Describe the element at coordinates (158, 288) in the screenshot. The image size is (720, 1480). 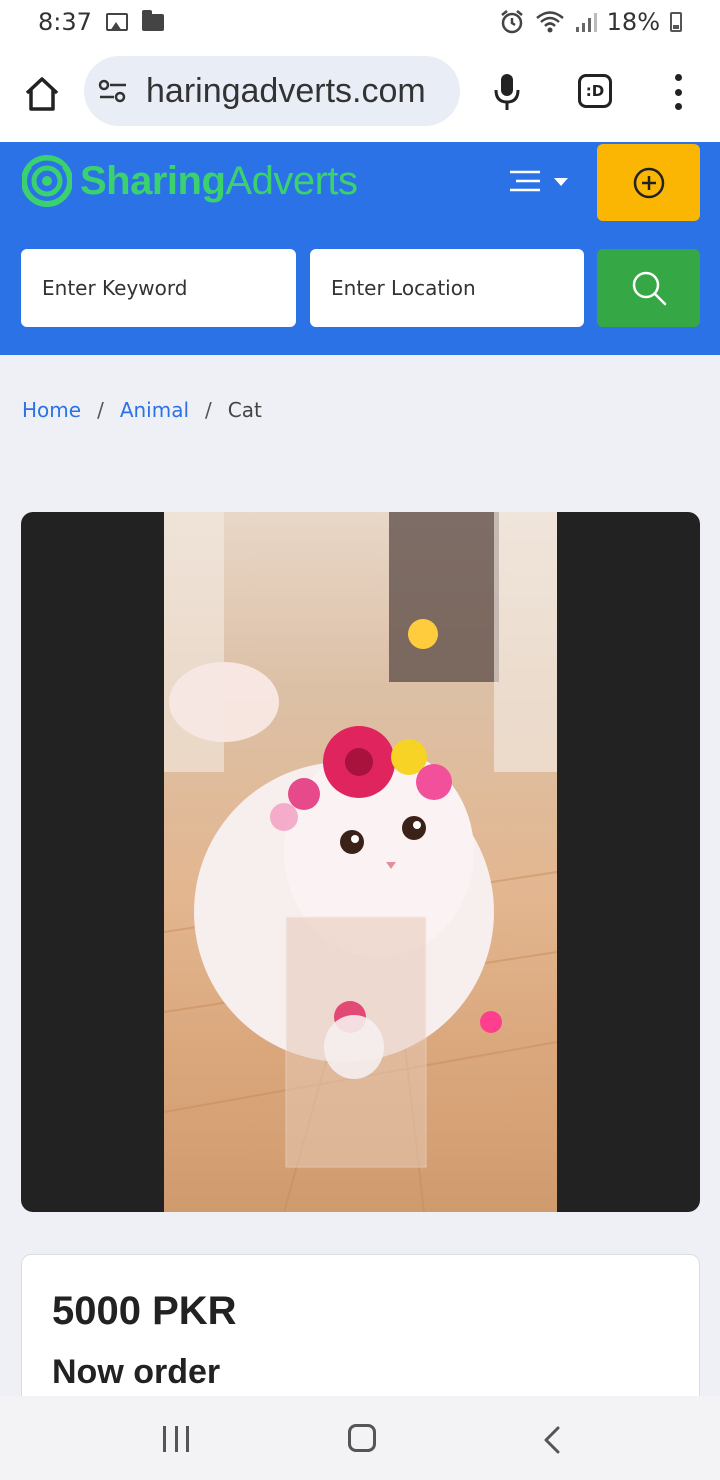
I see `keyword-input` at that location.